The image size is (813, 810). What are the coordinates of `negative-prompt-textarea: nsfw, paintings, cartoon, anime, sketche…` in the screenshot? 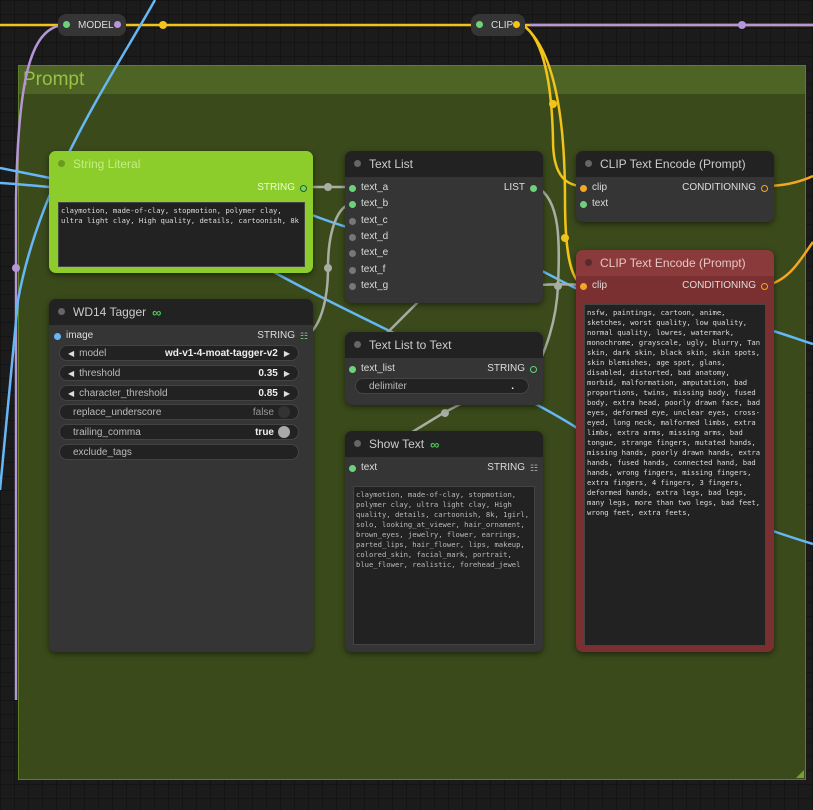 It's located at (675, 475).